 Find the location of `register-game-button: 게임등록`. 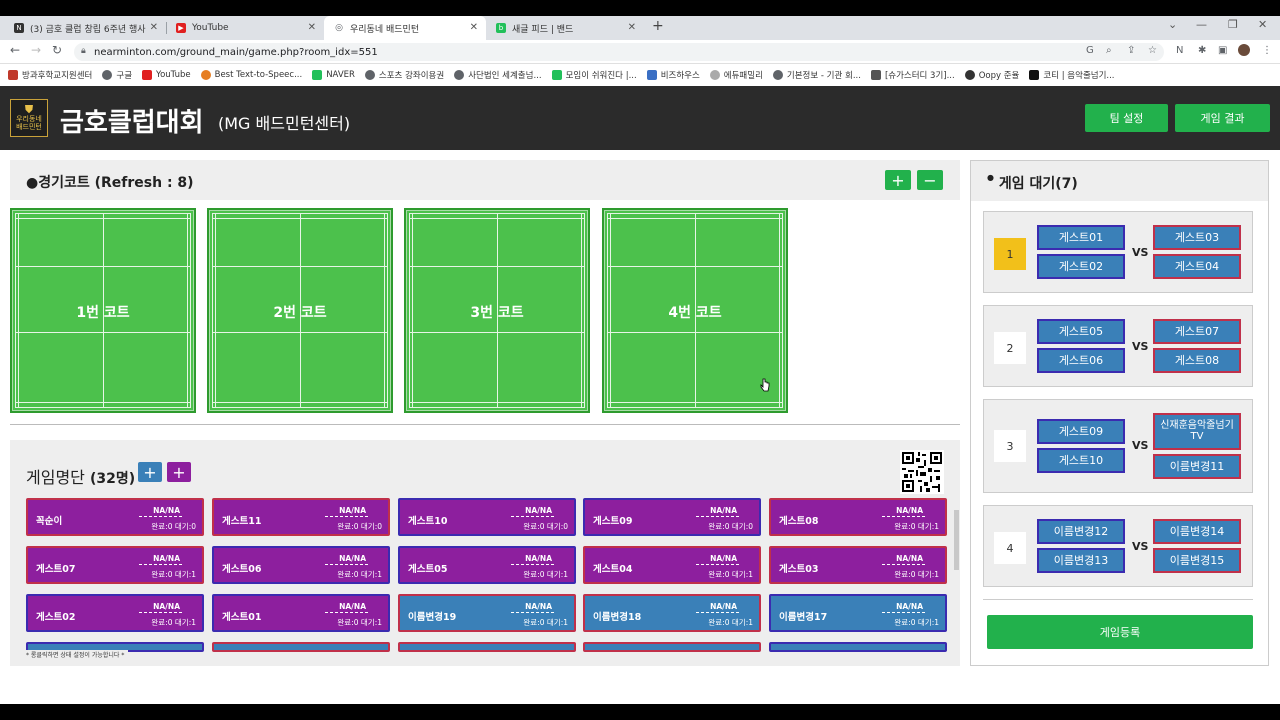

register-game-button: 게임등록 is located at coordinates (1120, 632).